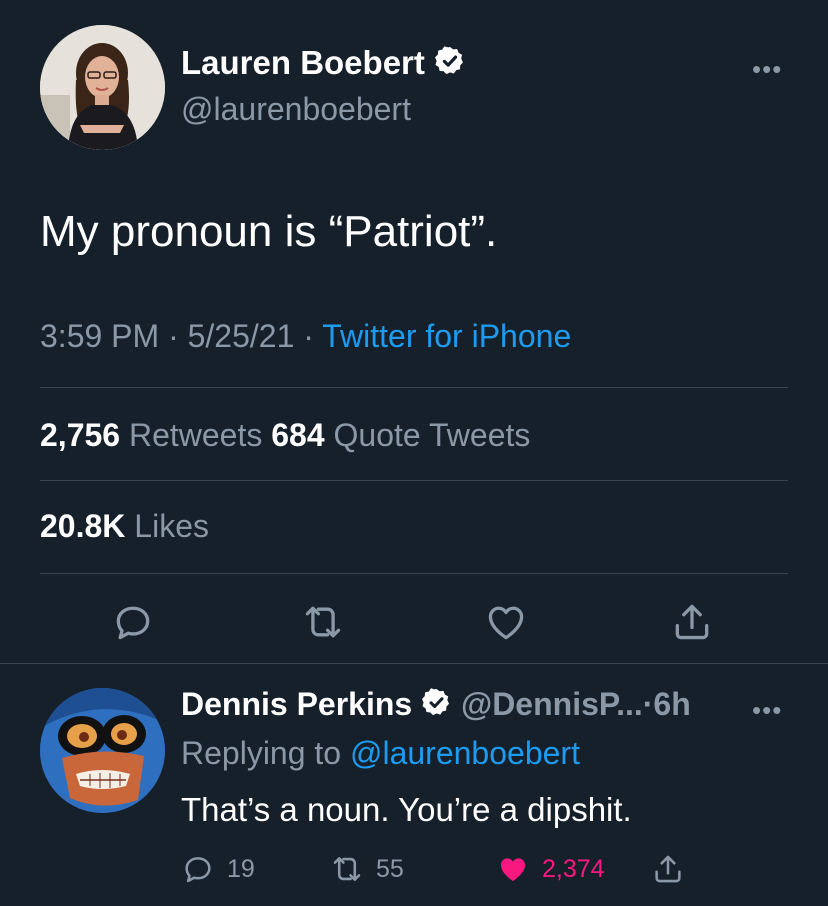 The width and height of the screenshot is (828, 906). I want to click on quotes-count: 684, so click(298, 435).